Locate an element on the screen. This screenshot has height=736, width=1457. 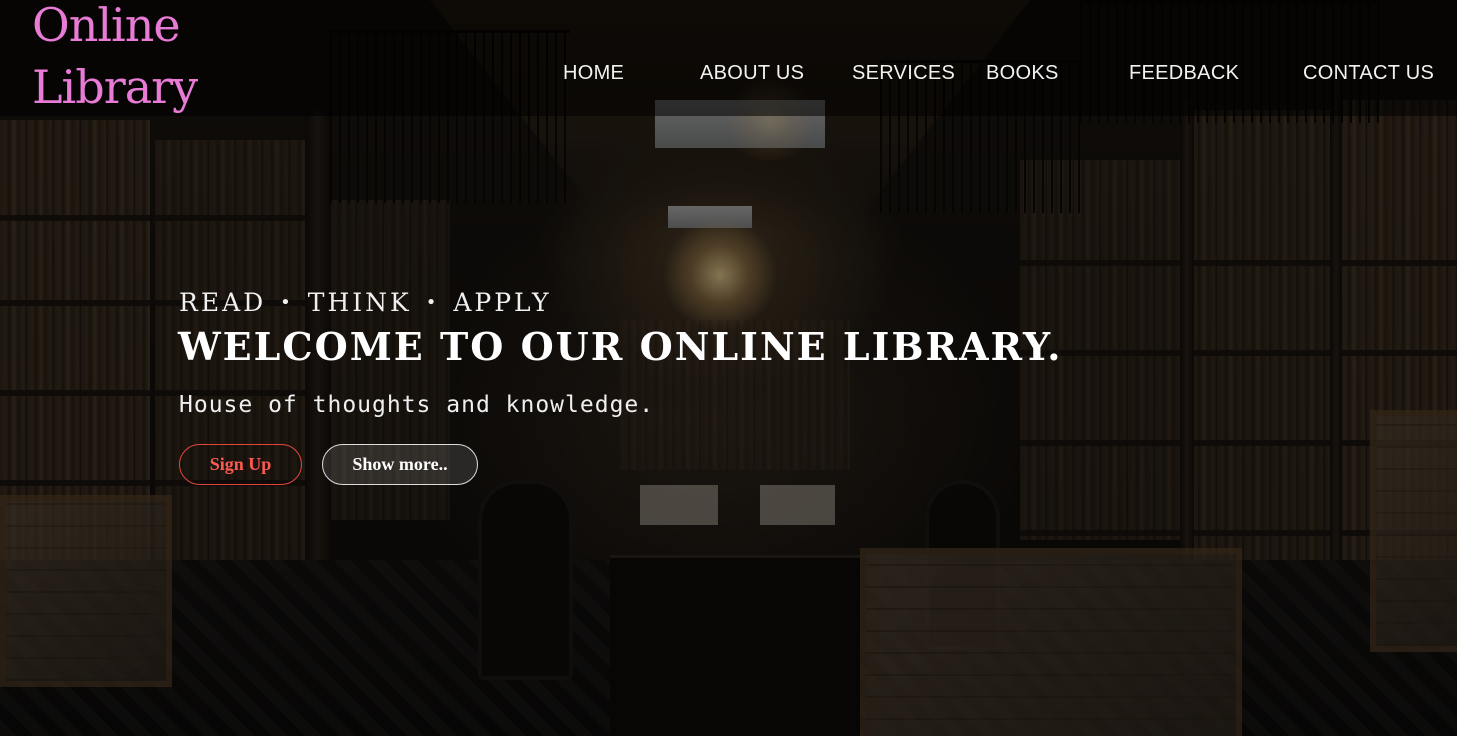
tagline-word-apply: APPLY is located at coordinates (502, 302).